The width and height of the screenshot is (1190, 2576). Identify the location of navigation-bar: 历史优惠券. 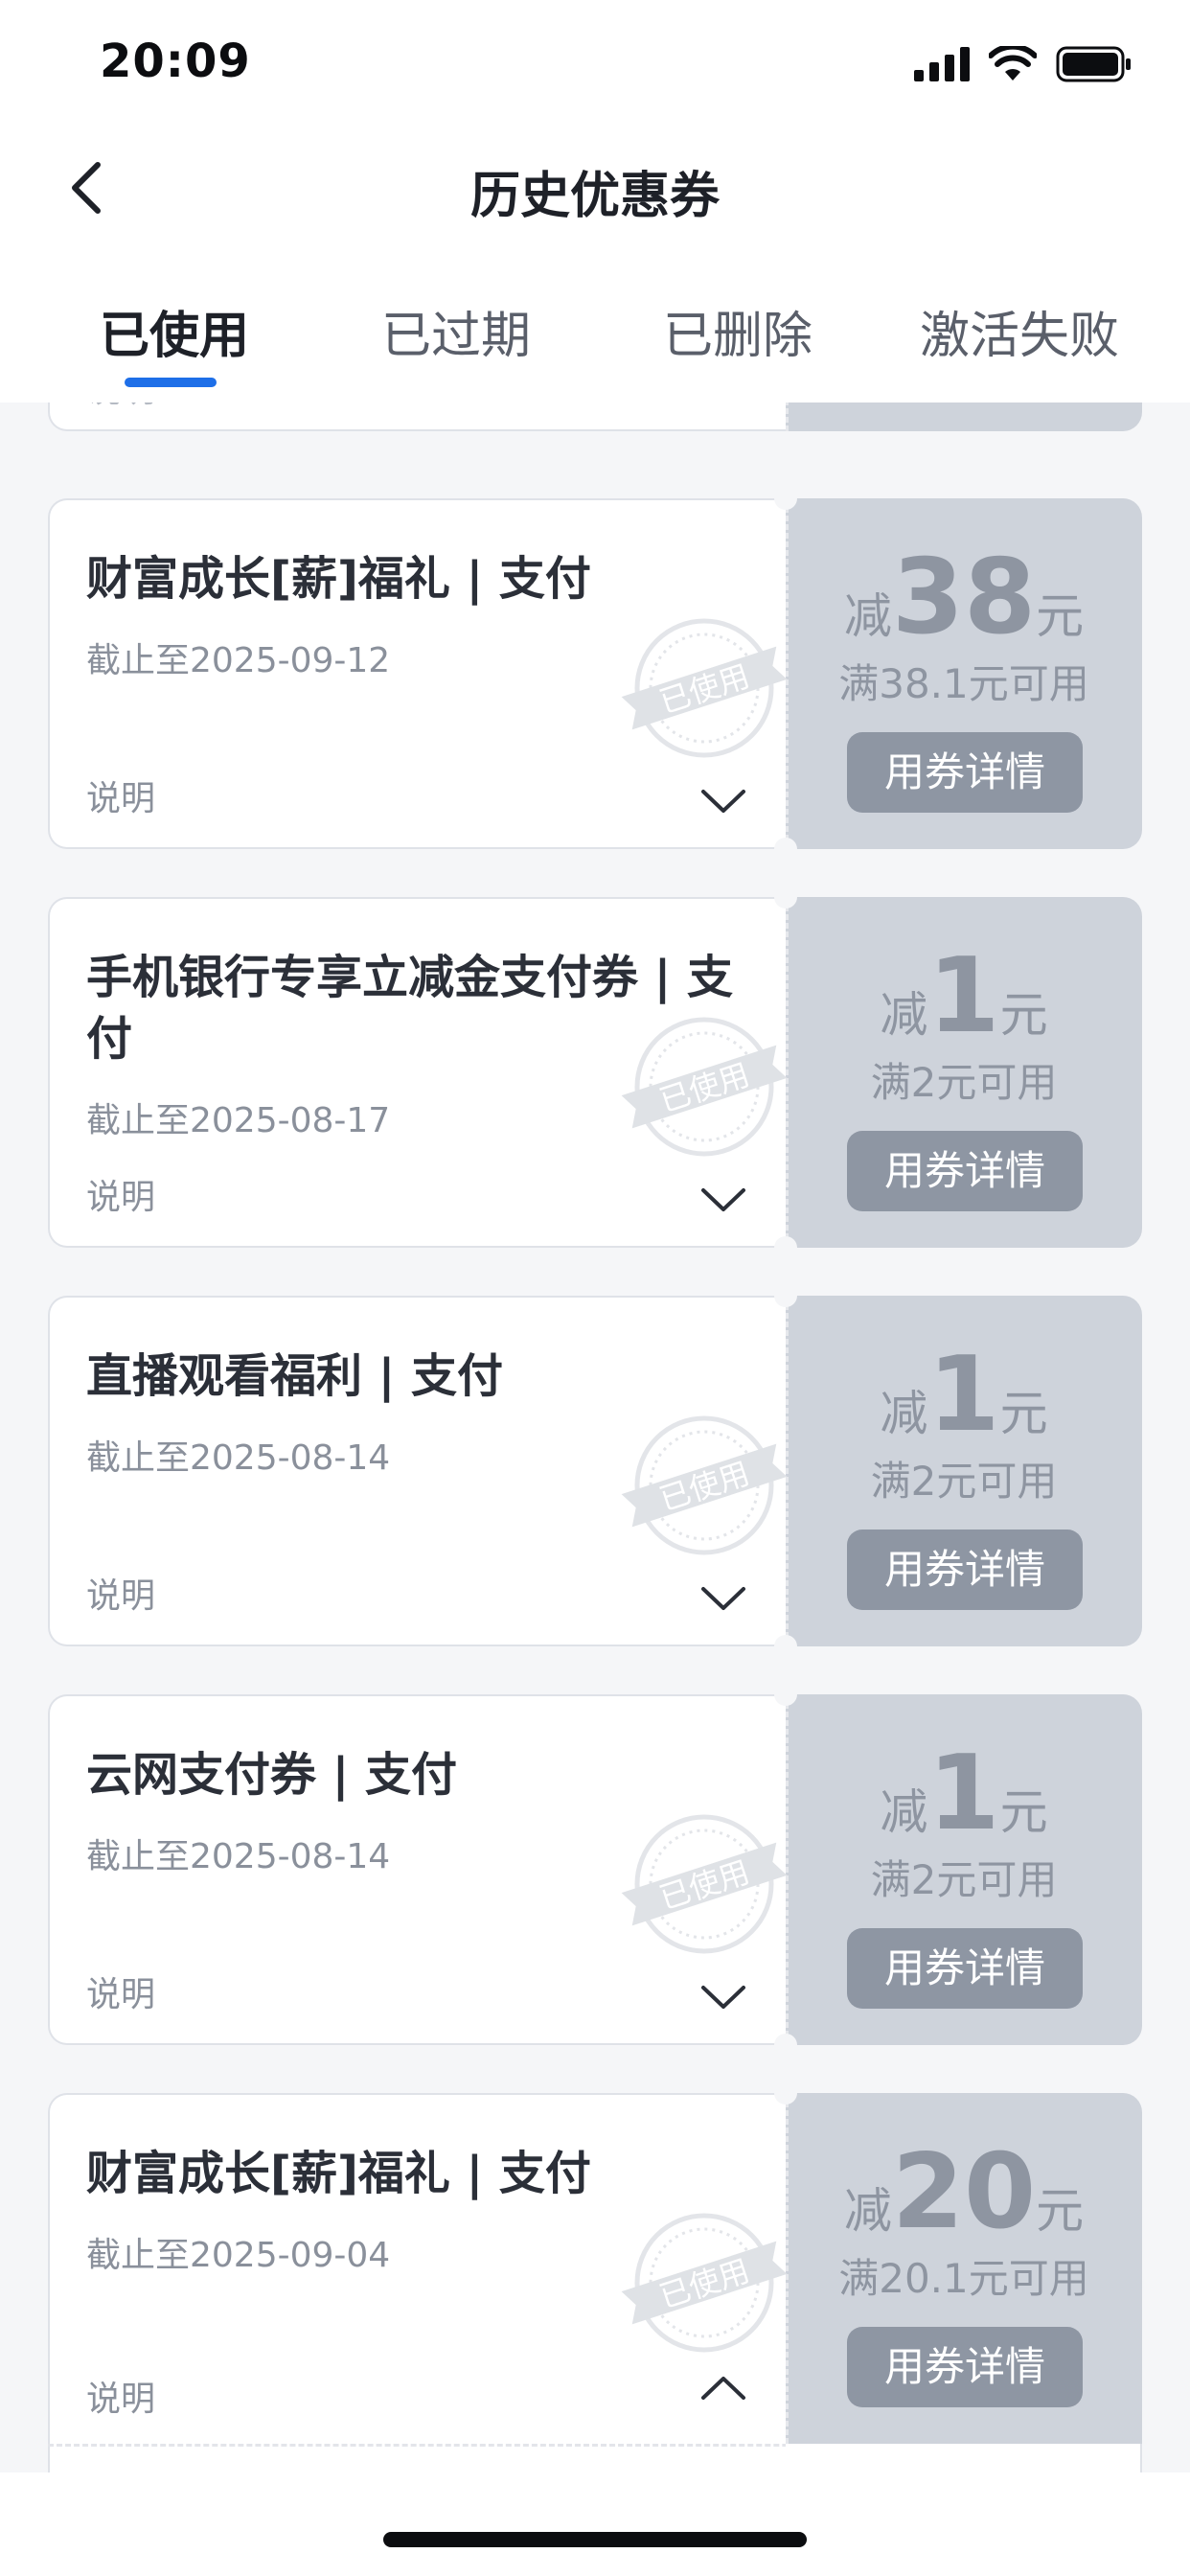
(595, 187).